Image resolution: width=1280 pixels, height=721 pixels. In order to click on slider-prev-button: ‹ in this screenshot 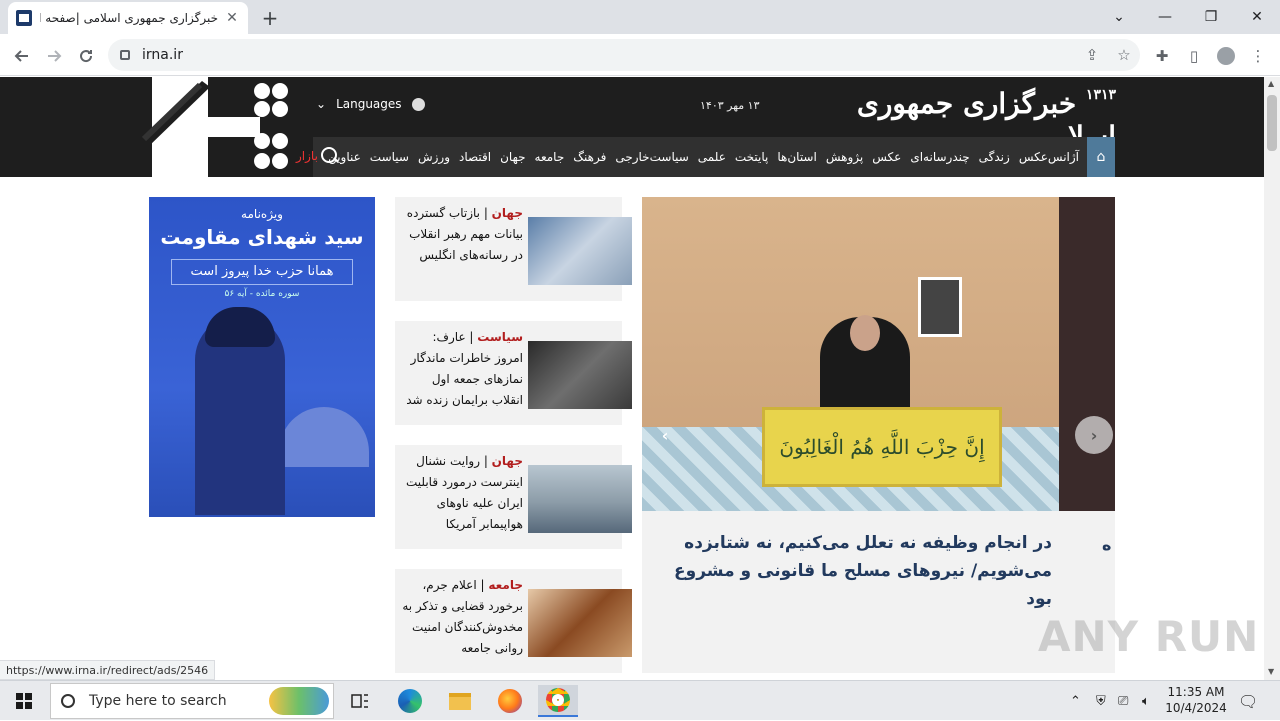, I will do `click(665, 435)`.